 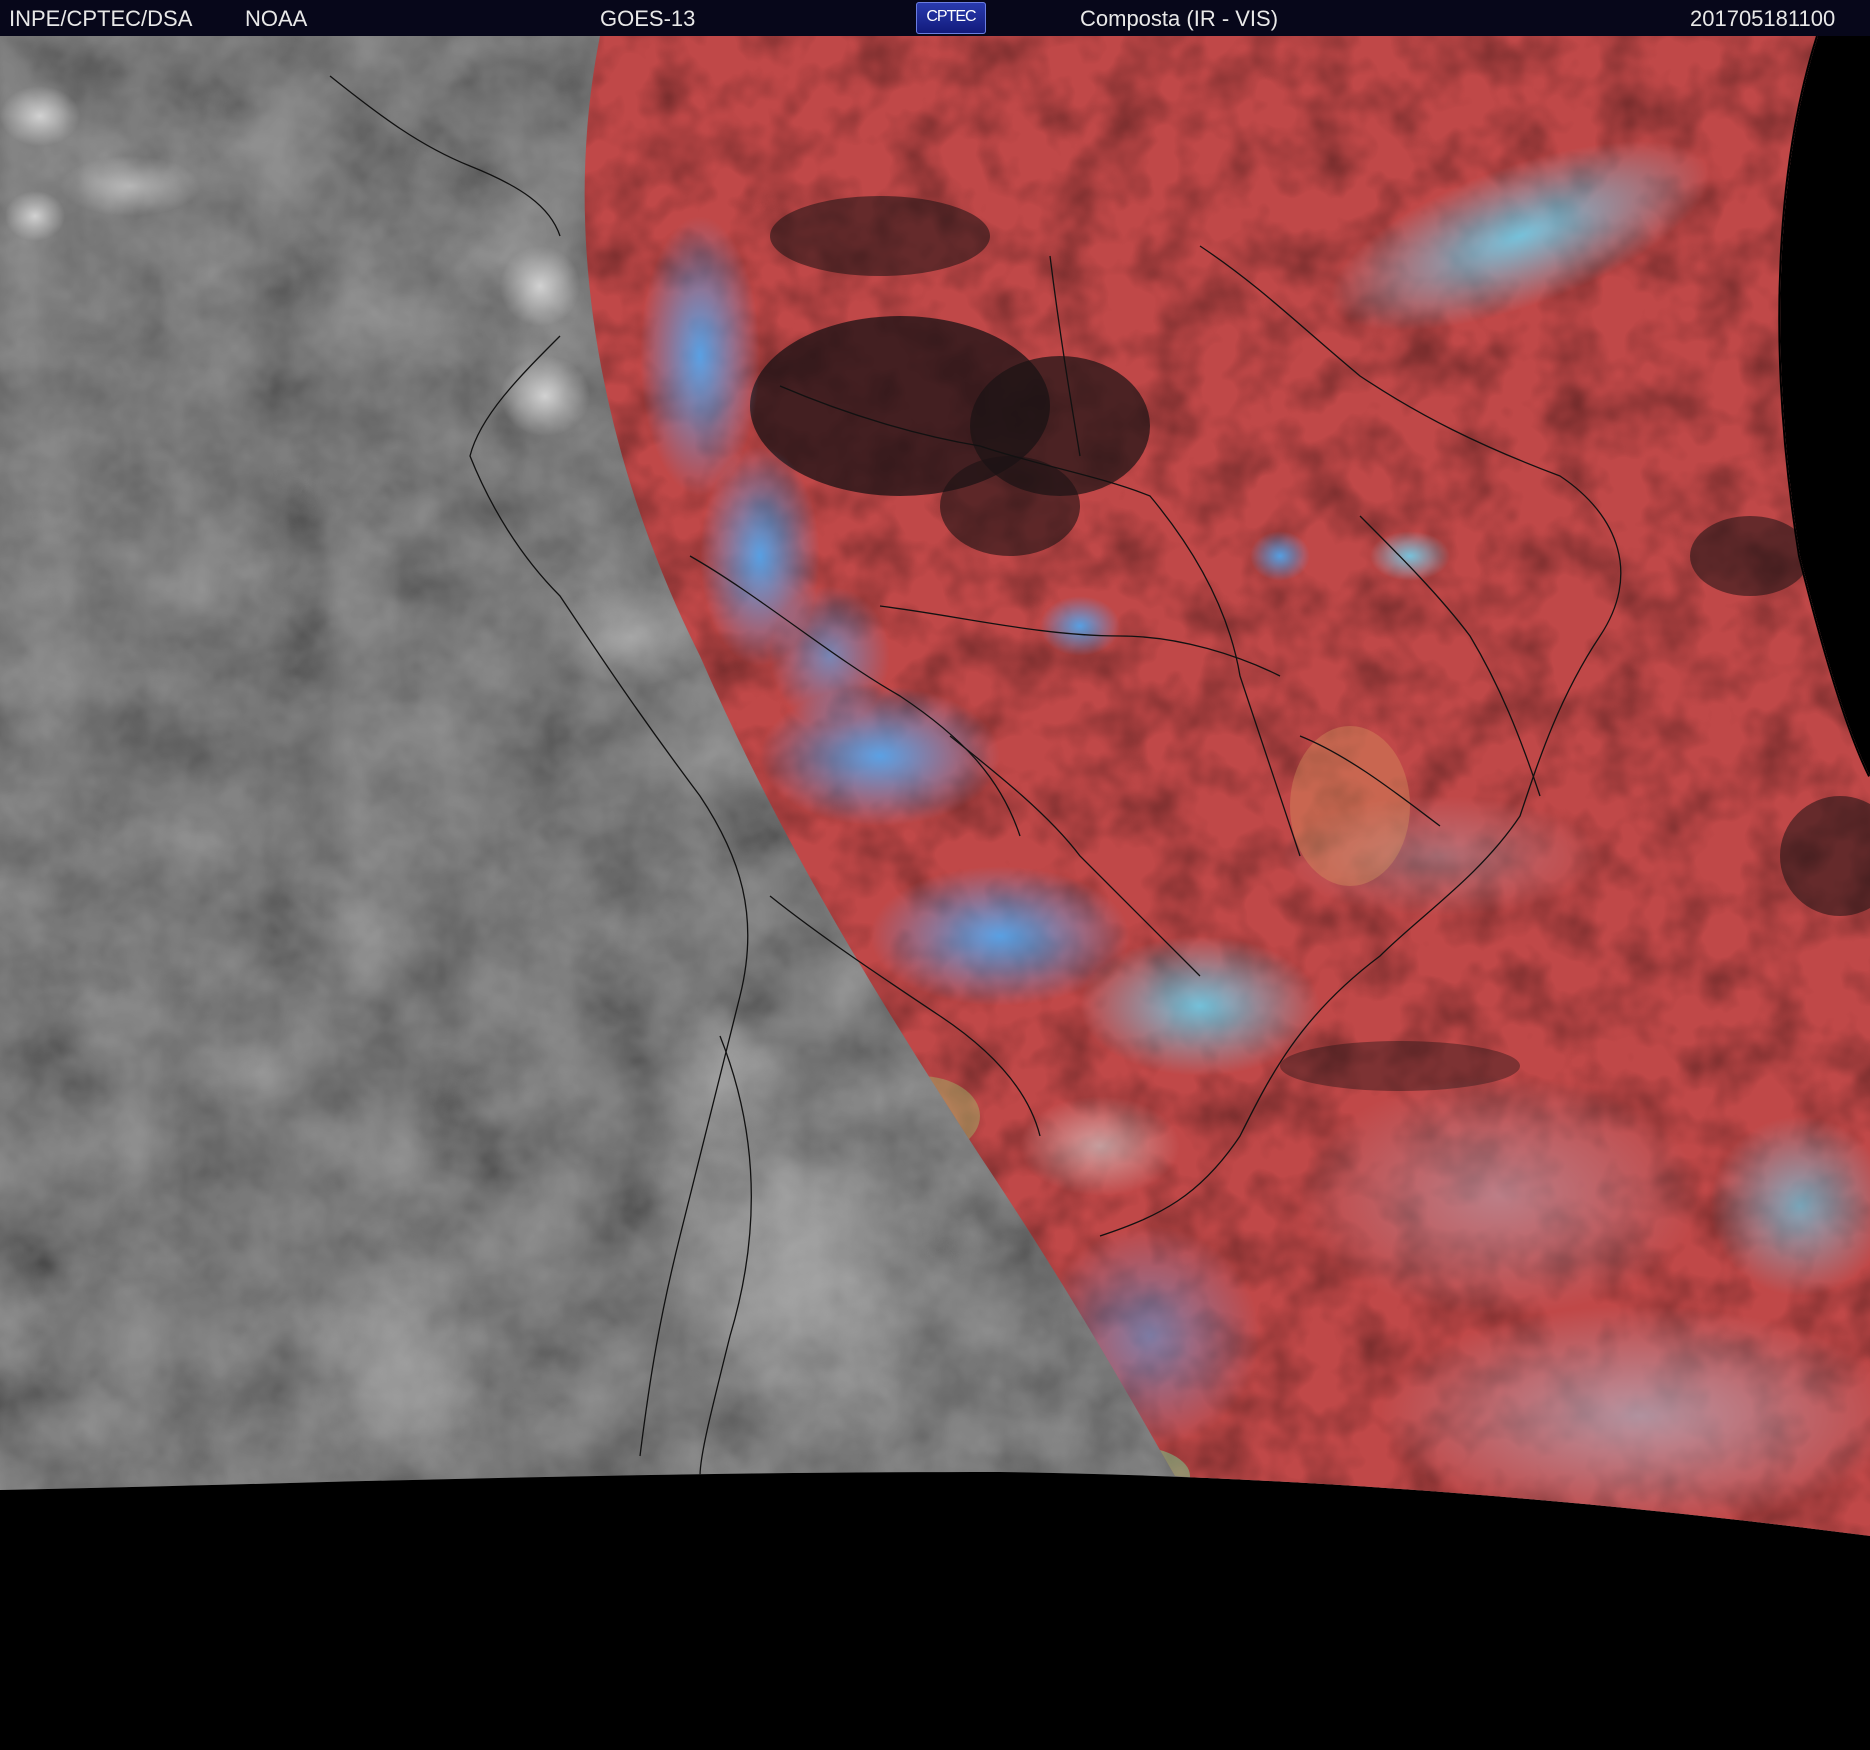 I want to click on cptec-logo: CPTEC, so click(x=951, y=18).